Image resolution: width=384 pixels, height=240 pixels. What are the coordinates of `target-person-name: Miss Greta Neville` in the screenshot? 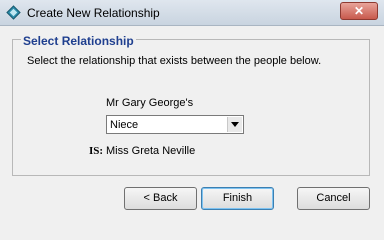 It's located at (151, 151).